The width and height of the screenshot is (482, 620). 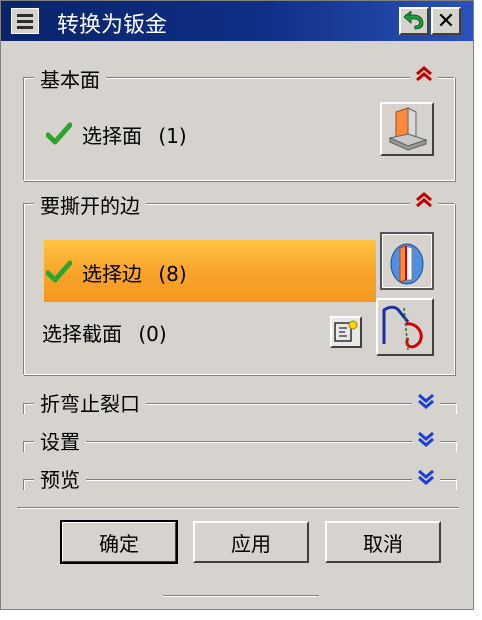 I want to click on bend-relief-label: 折弯止裂口, so click(x=90, y=402).